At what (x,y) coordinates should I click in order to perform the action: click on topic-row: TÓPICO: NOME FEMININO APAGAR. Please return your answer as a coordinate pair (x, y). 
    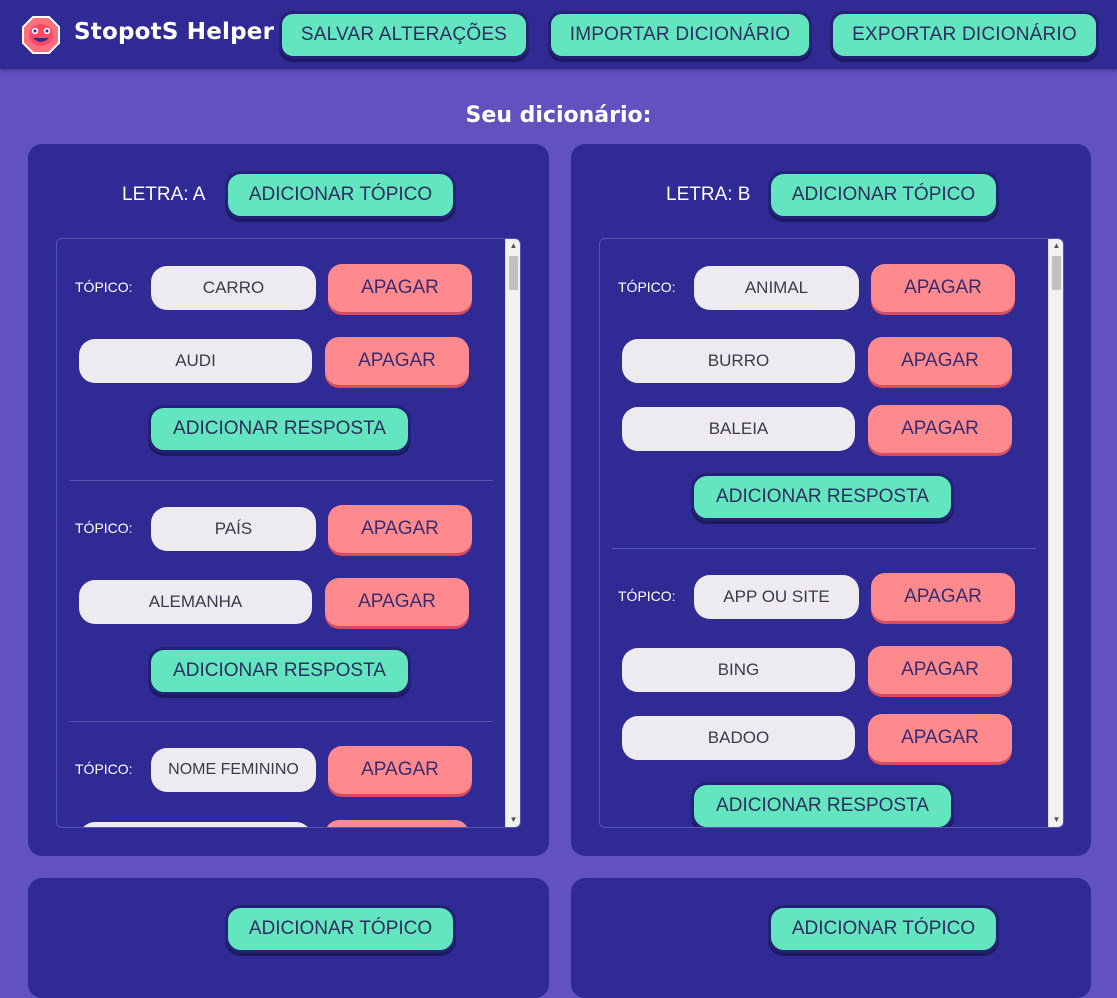
    Looking at the image, I should click on (282, 770).